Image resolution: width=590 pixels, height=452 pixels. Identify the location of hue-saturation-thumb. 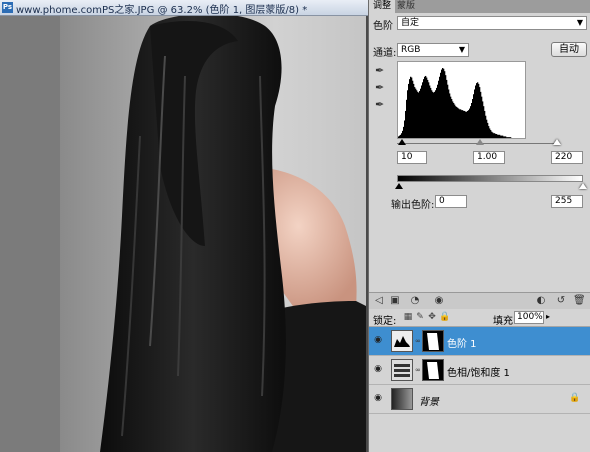
(402, 370).